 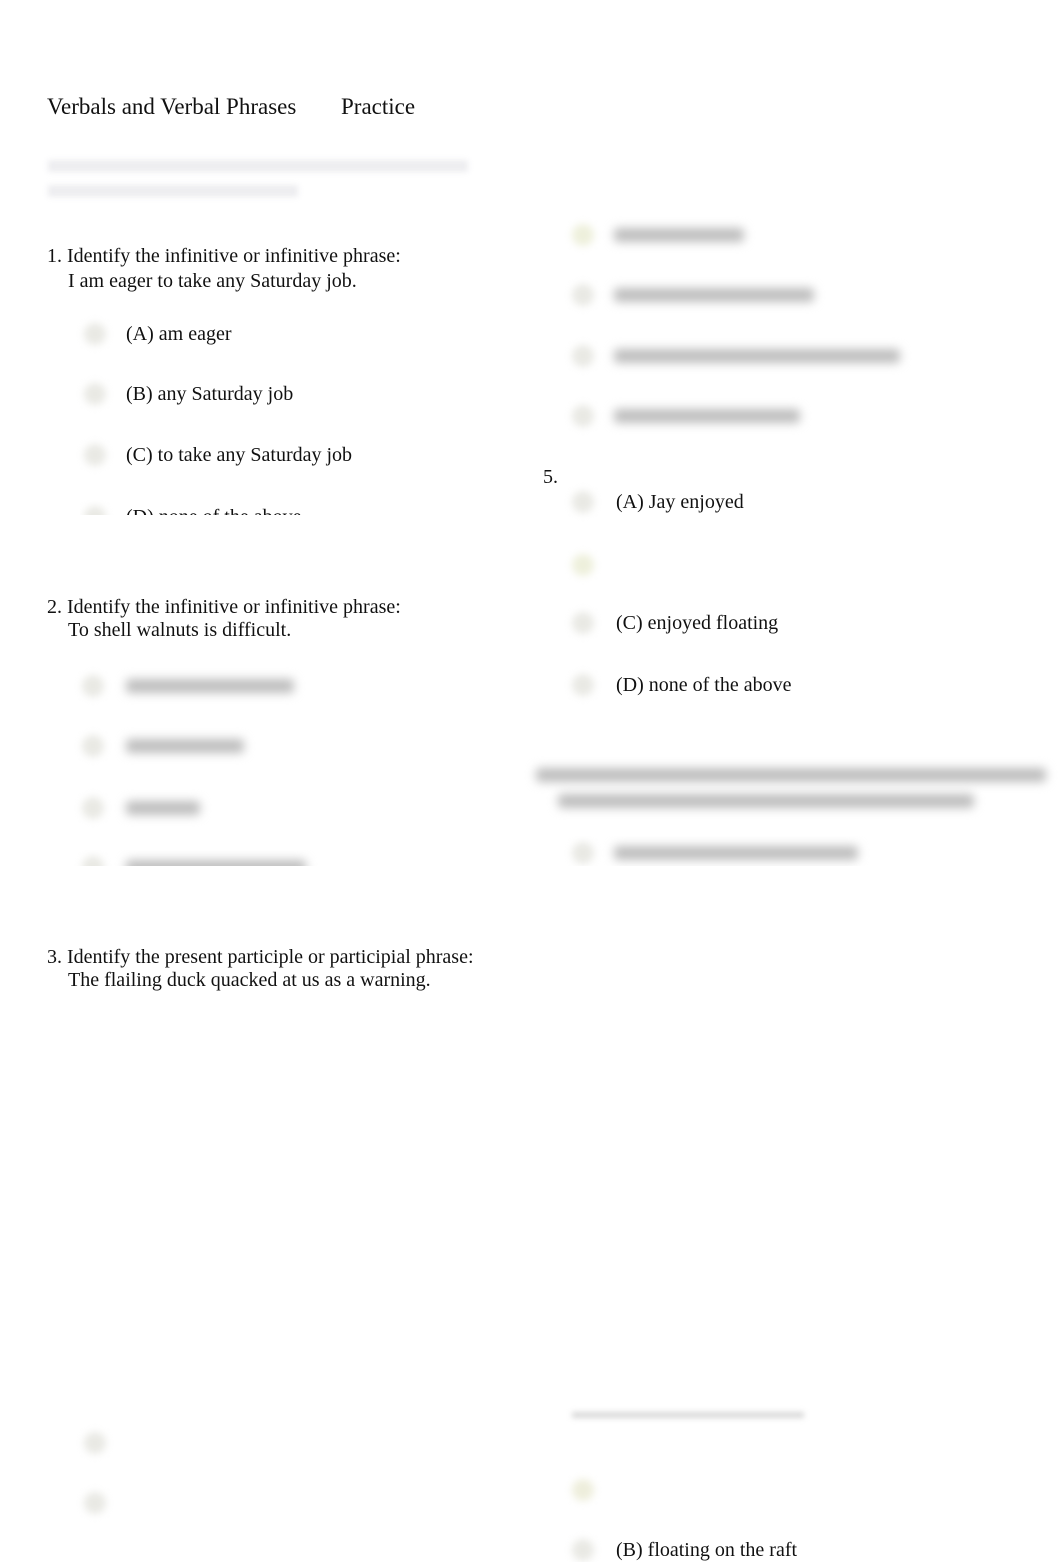 What do you see at coordinates (210, 394) in the screenshot?
I see `option-label: (B) any Saturday job` at bounding box center [210, 394].